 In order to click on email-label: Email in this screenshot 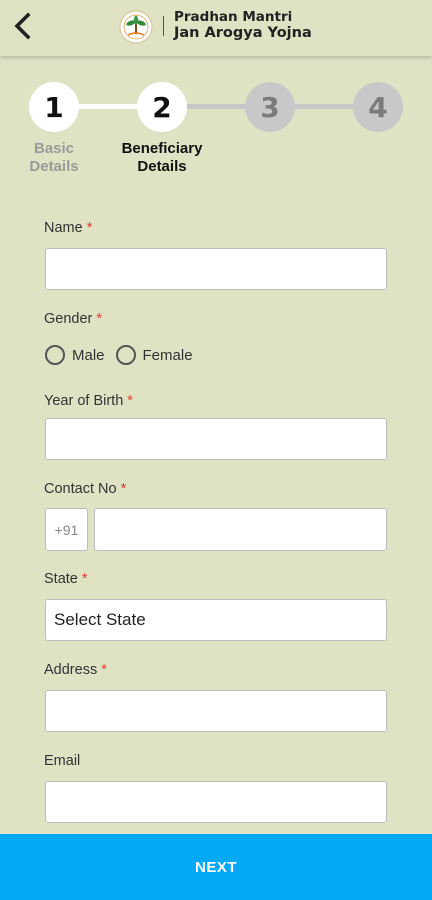, I will do `click(62, 761)`.